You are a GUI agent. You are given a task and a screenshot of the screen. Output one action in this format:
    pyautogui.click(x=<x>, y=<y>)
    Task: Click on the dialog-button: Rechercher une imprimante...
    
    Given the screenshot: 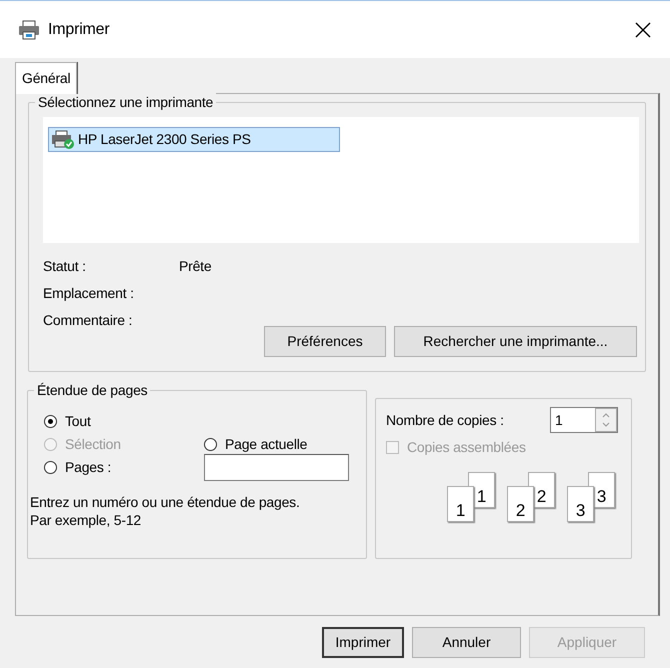 What is the action you would take?
    pyautogui.click(x=515, y=341)
    